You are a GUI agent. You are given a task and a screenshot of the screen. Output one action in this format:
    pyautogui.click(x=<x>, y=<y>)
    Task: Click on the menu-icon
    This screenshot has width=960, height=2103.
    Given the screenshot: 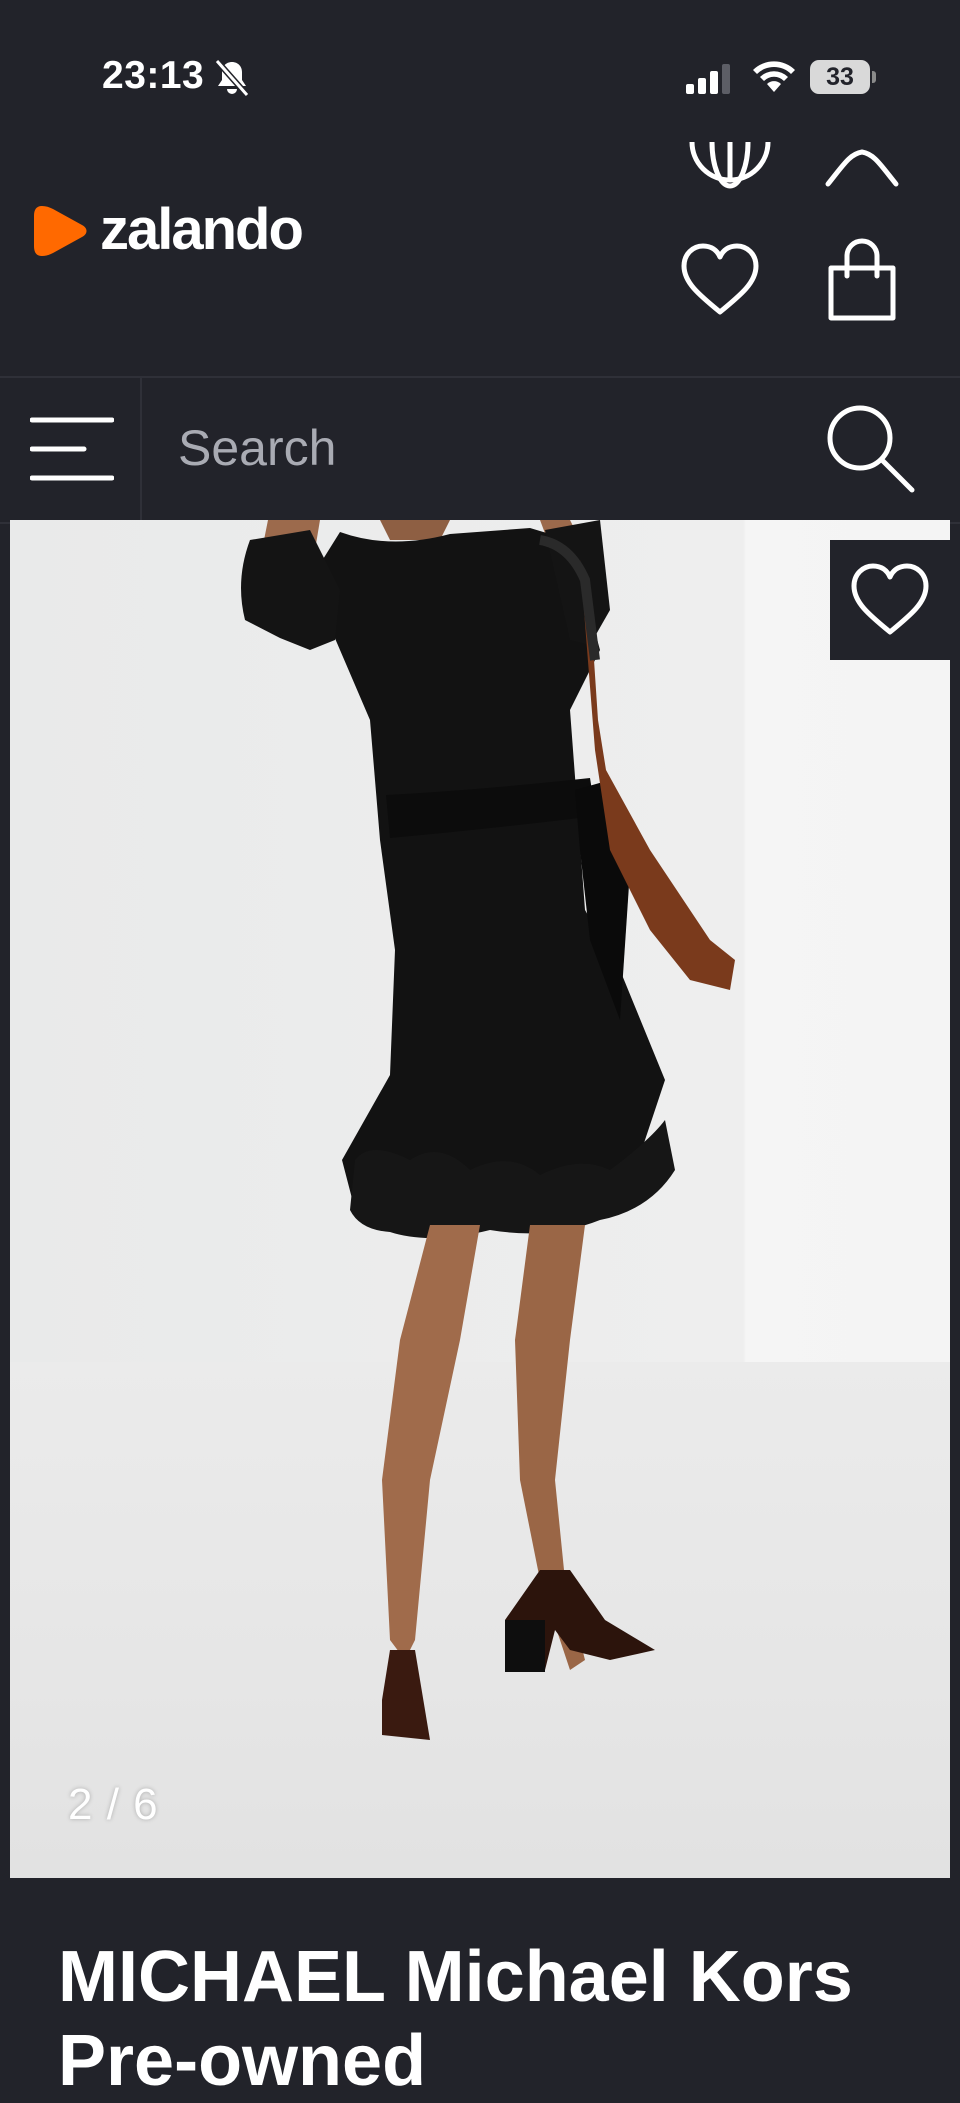 What is the action you would take?
    pyautogui.click(x=72, y=449)
    